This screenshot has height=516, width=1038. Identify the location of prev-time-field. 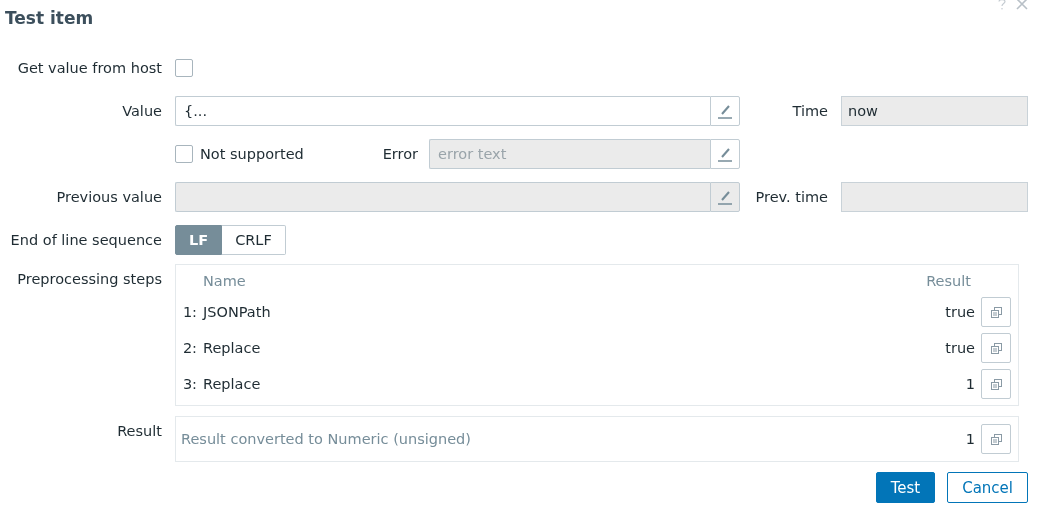
(934, 197).